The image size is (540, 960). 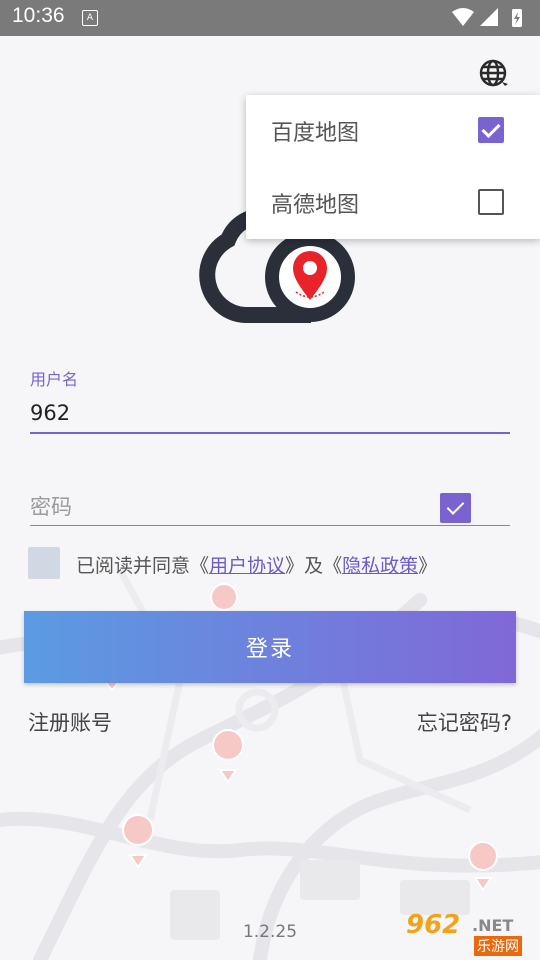 What do you see at coordinates (491, 130) in the screenshot?
I see `baidu-map-checkbox` at bounding box center [491, 130].